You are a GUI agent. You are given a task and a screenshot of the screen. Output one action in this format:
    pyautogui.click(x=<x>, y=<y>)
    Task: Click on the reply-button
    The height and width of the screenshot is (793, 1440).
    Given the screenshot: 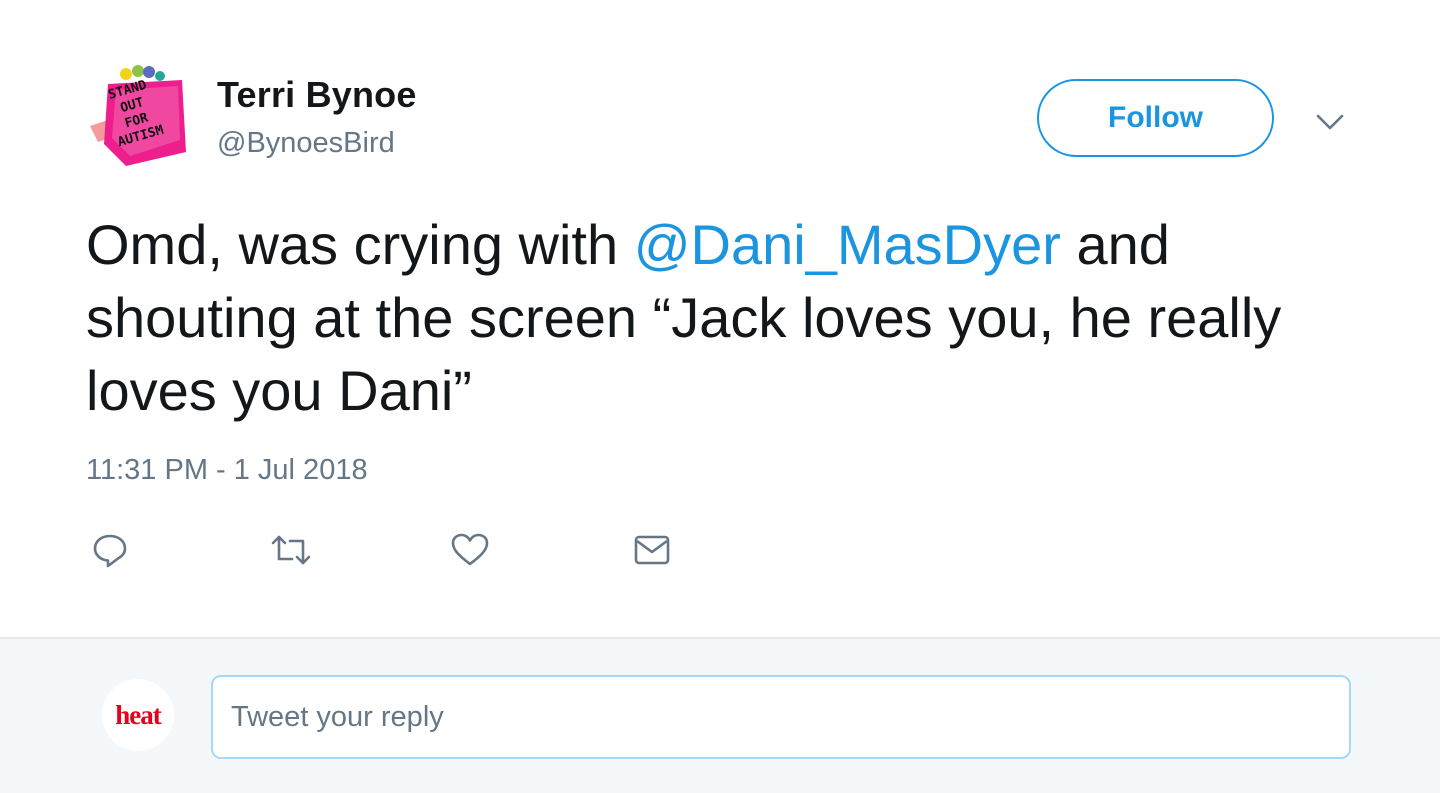 What is the action you would take?
    pyautogui.click(x=110, y=550)
    